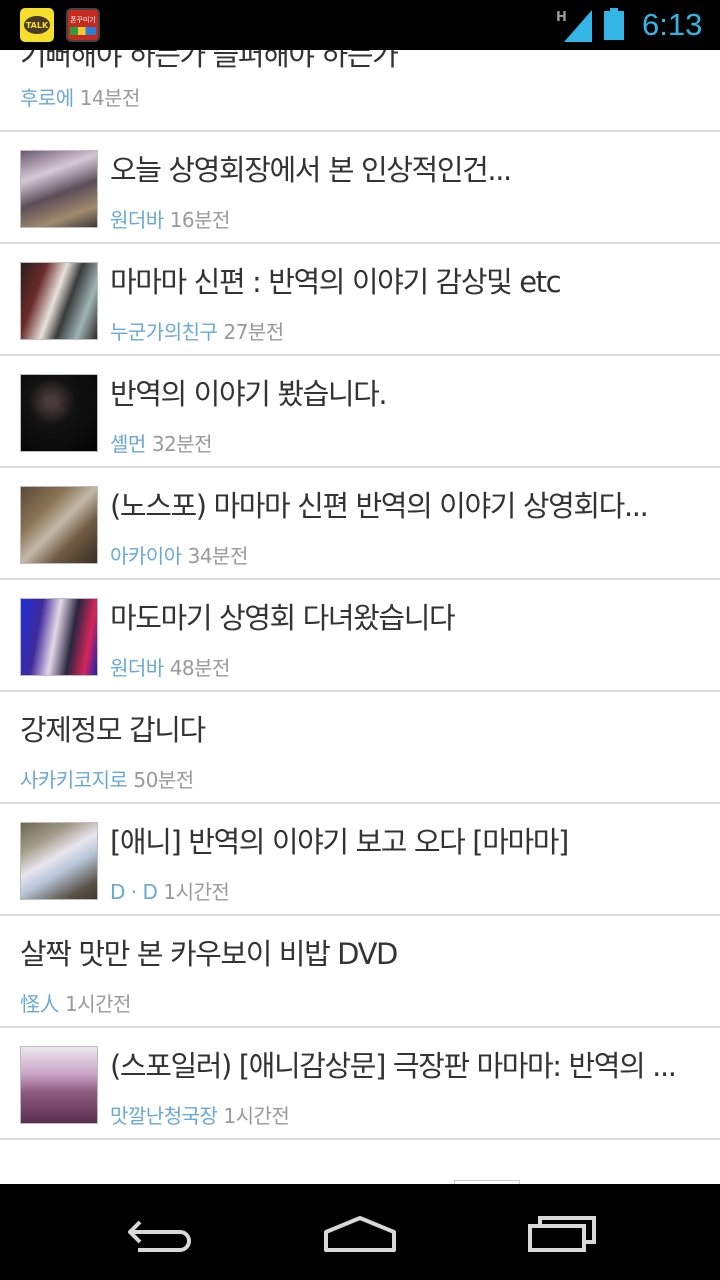 The width and height of the screenshot is (720, 1280). I want to click on post-meta: 누군가의친구 27분전, so click(197, 332).